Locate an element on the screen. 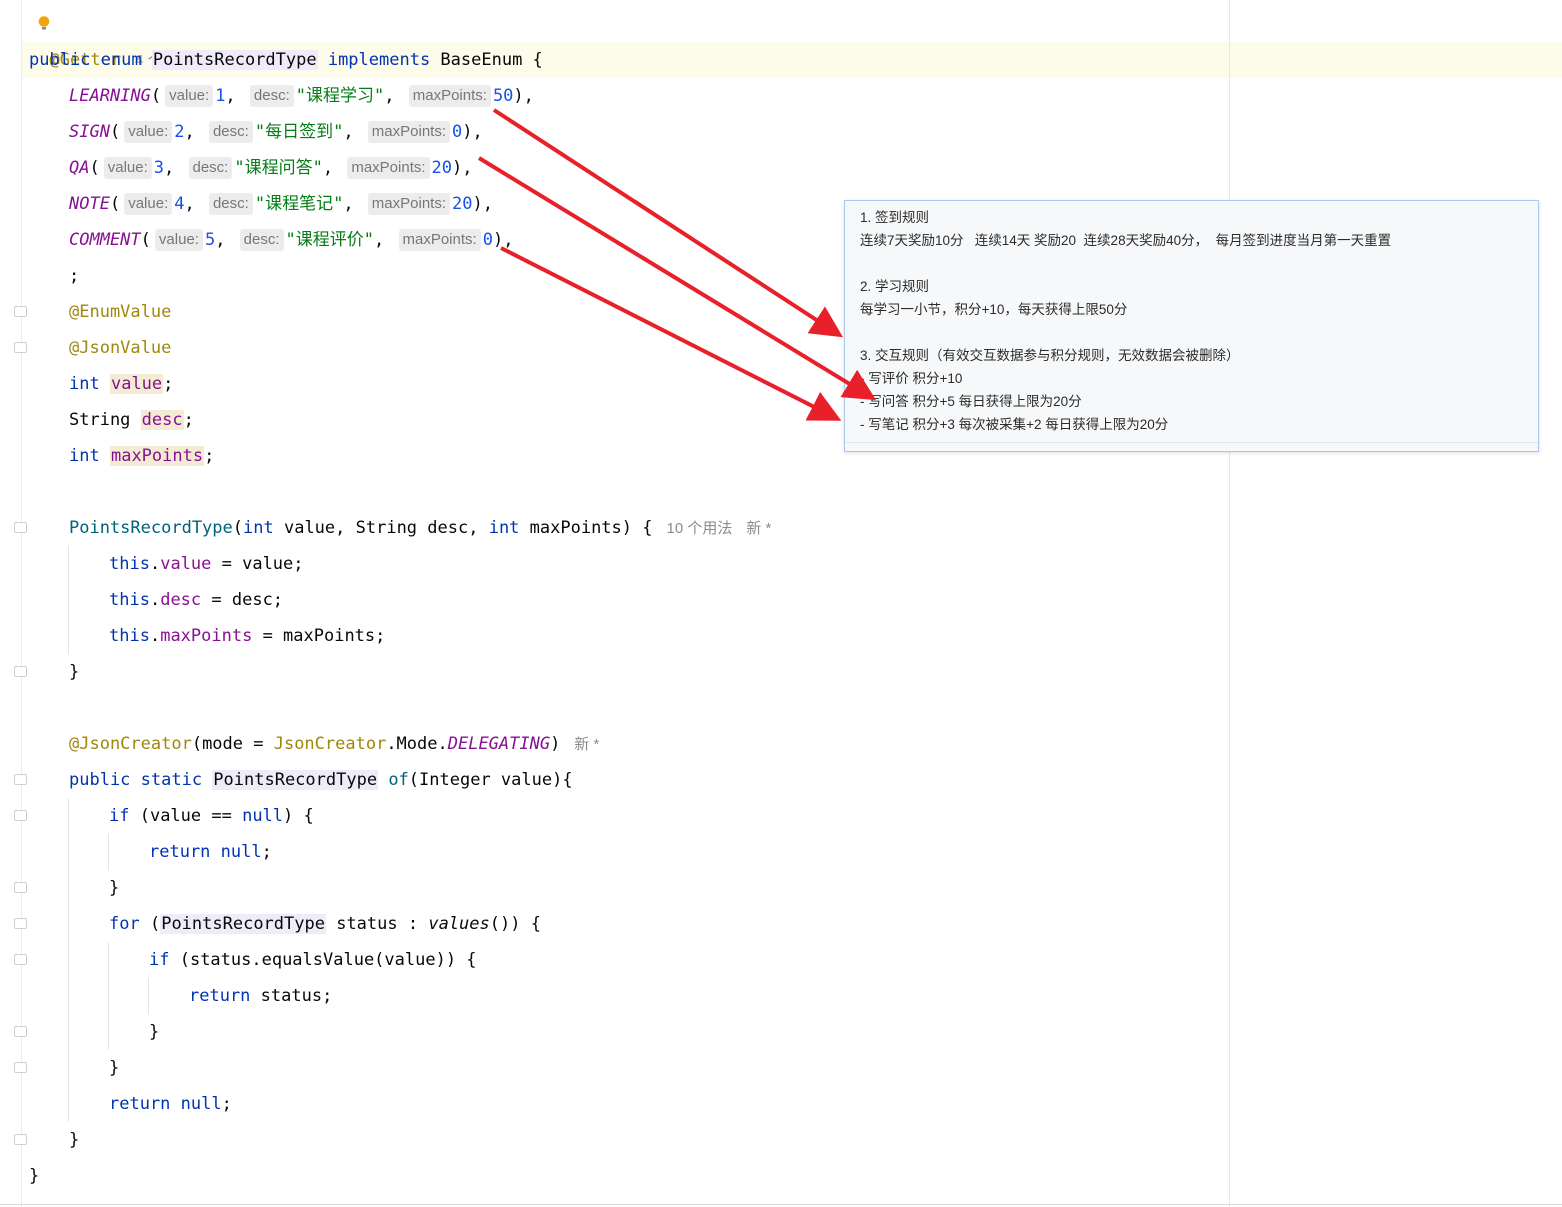  intention-bulb-icon is located at coordinates (44, 23).